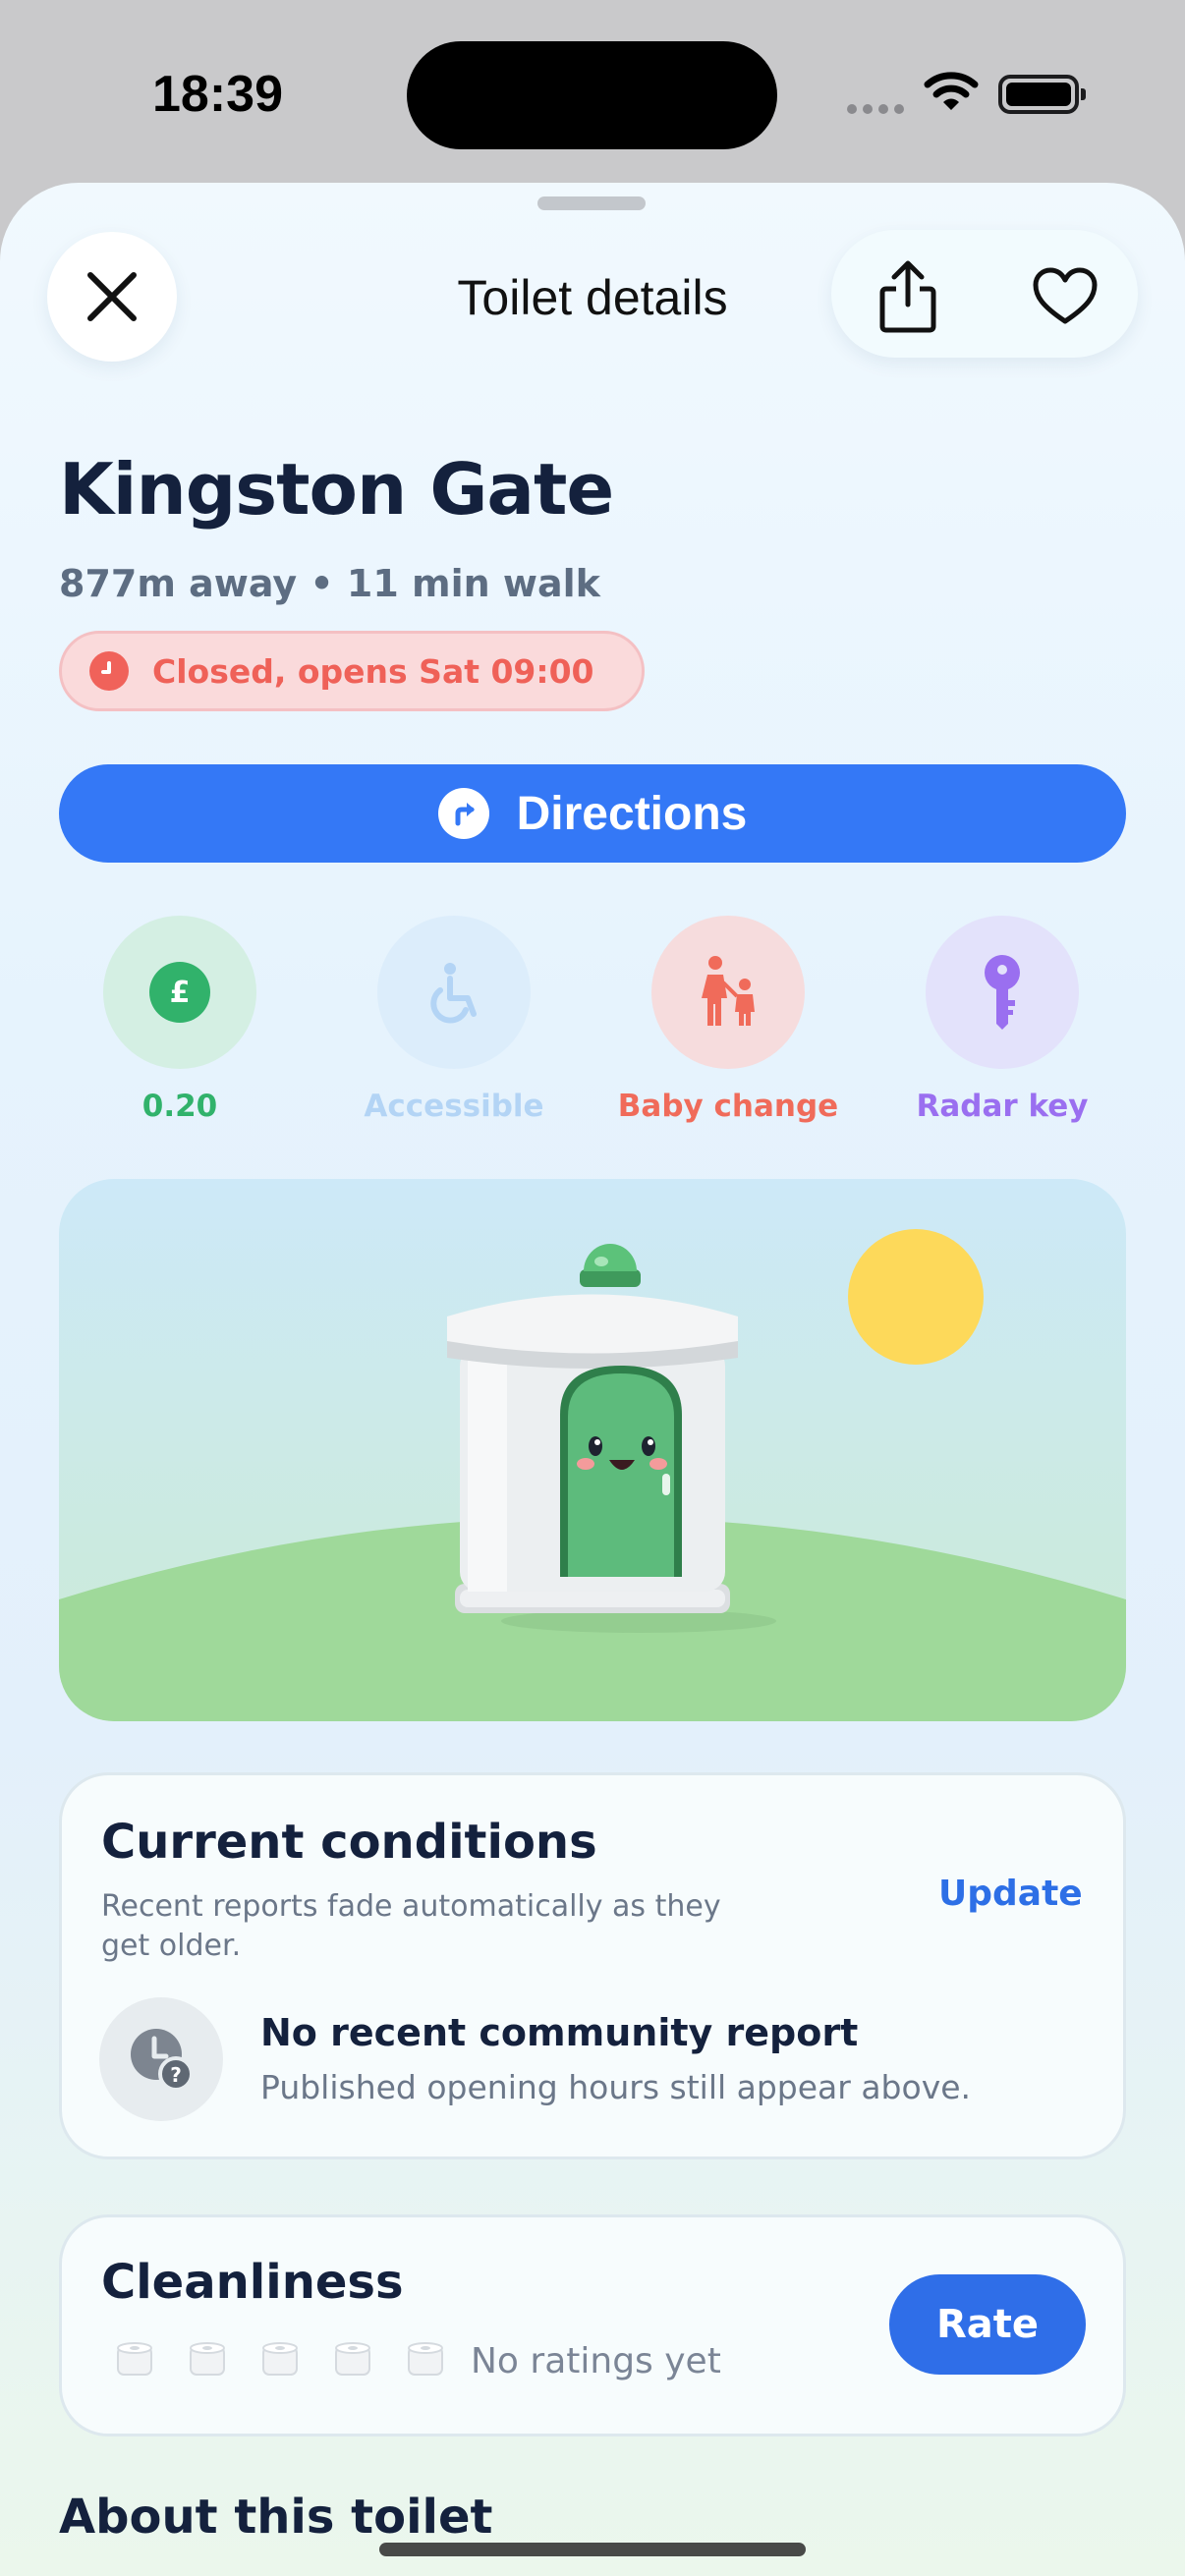 This screenshot has height=2576, width=1185. I want to click on report-status-icon-circle: ?, so click(161, 2059).